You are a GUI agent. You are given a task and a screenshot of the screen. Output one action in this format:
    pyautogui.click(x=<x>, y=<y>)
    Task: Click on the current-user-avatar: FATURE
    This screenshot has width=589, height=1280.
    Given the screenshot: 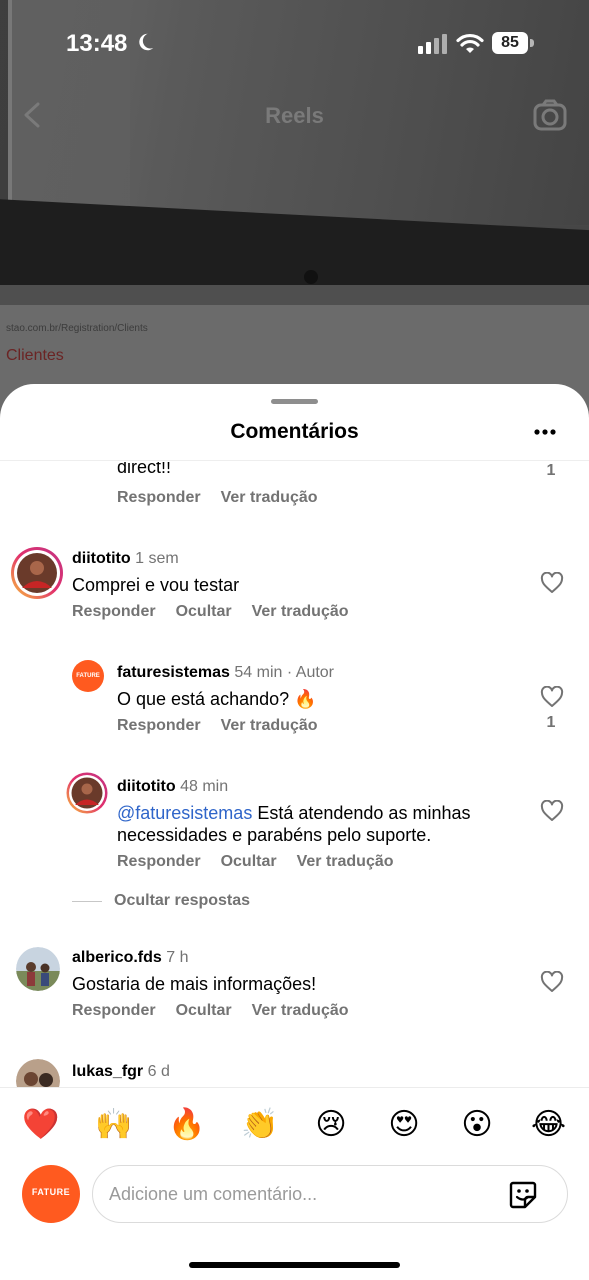 What is the action you would take?
    pyautogui.click(x=51, y=1194)
    